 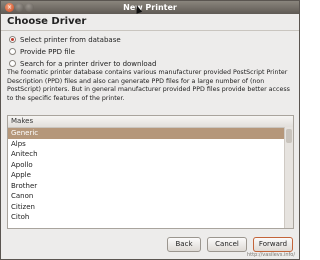 I want to click on list-item: Alps, so click(x=150, y=144).